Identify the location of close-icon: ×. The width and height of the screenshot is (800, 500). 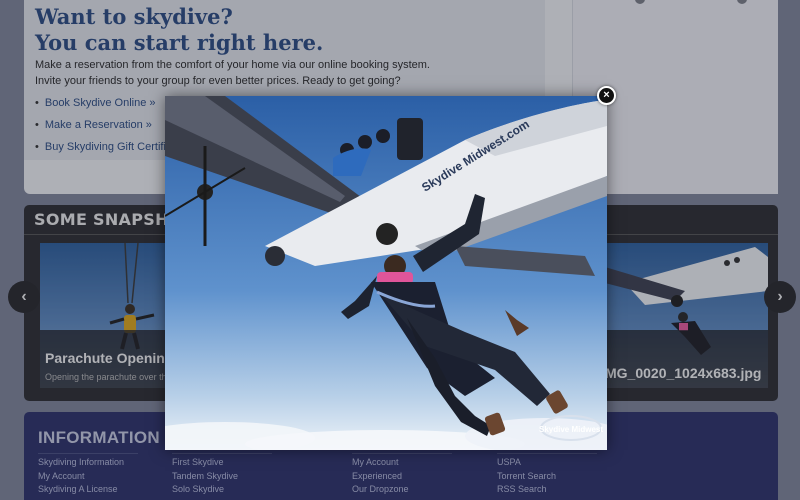
(606, 95).